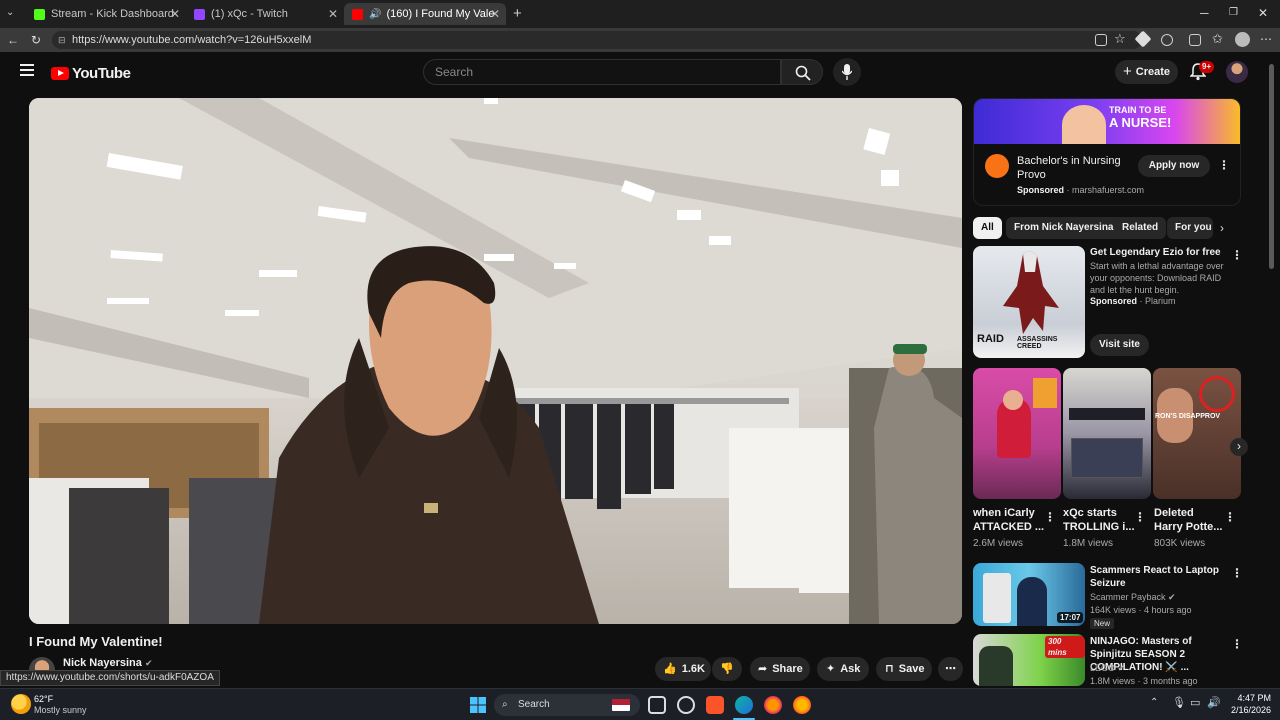  I want to click on app-available-icon, so click(1101, 40).